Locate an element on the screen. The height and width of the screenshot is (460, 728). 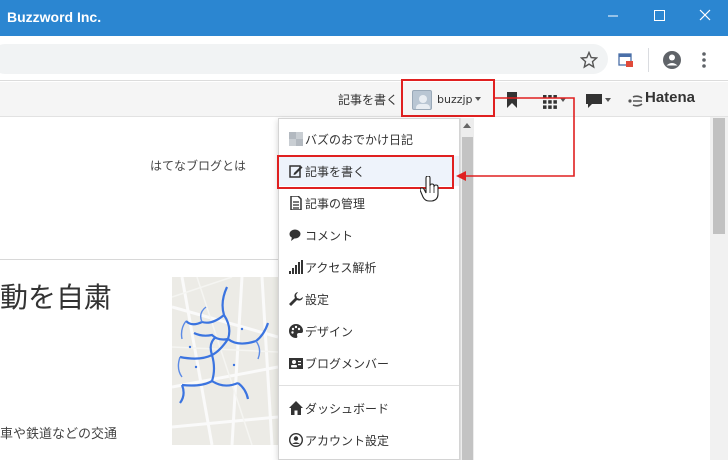
menu-item-label: バズのおでかけ日記 is located at coordinates (359, 140).